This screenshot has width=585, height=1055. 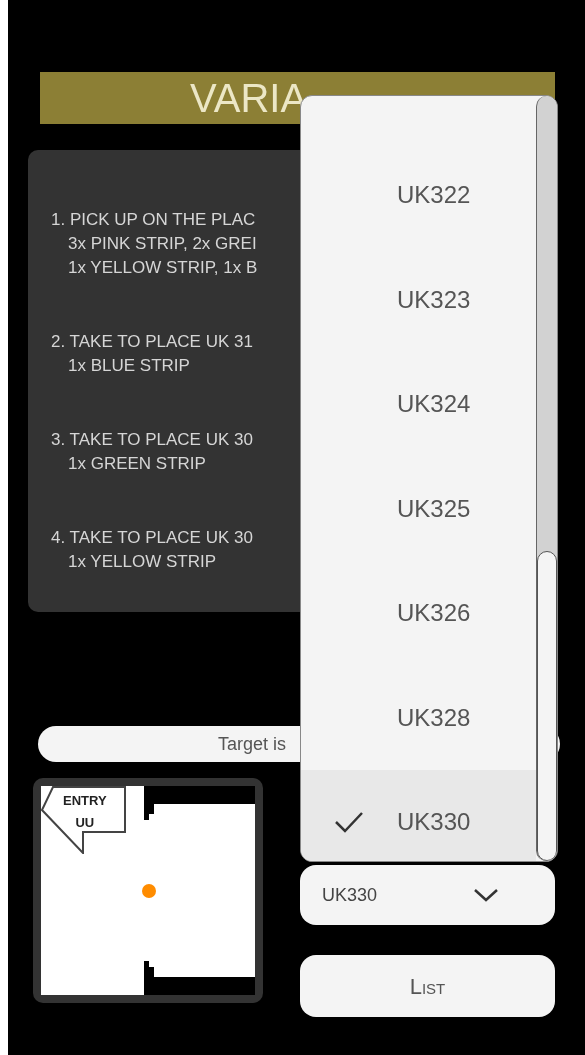 What do you see at coordinates (418, 717) in the screenshot?
I see `dropdown-option: UK328` at bounding box center [418, 717].